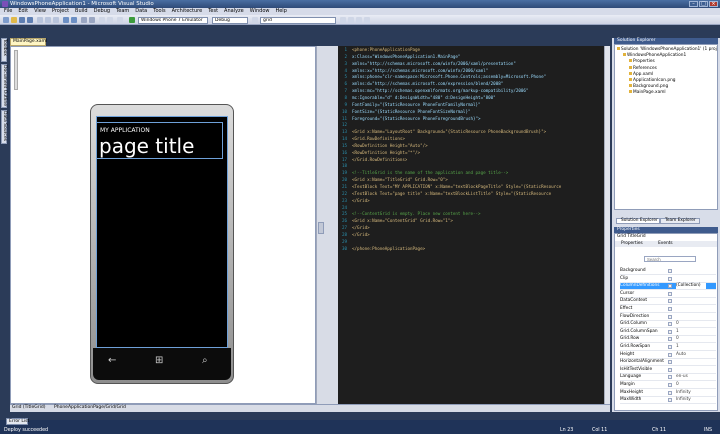  I want to click on property-row: ColumnDefinitions (Collection), so click(668, 287).